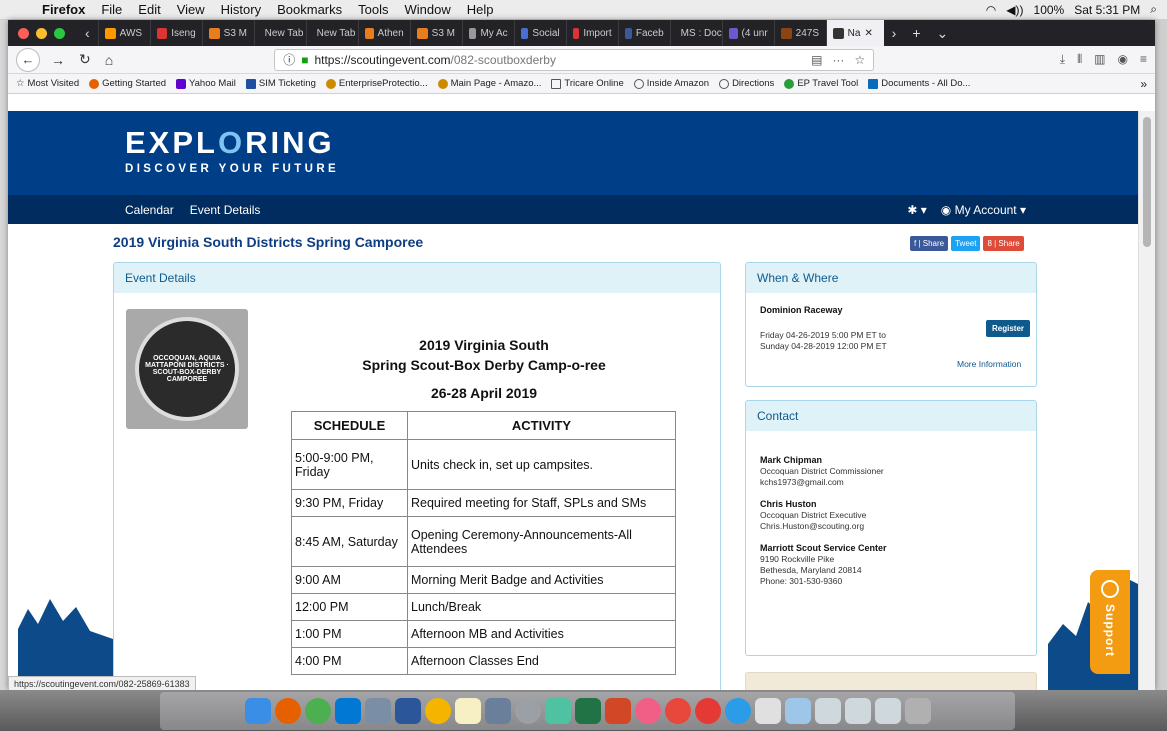  What do you see at coordinates (983, 210) in the screenshot?
I see `account-menu: ◉ My Account ▾` at bounding box center [983, 210].